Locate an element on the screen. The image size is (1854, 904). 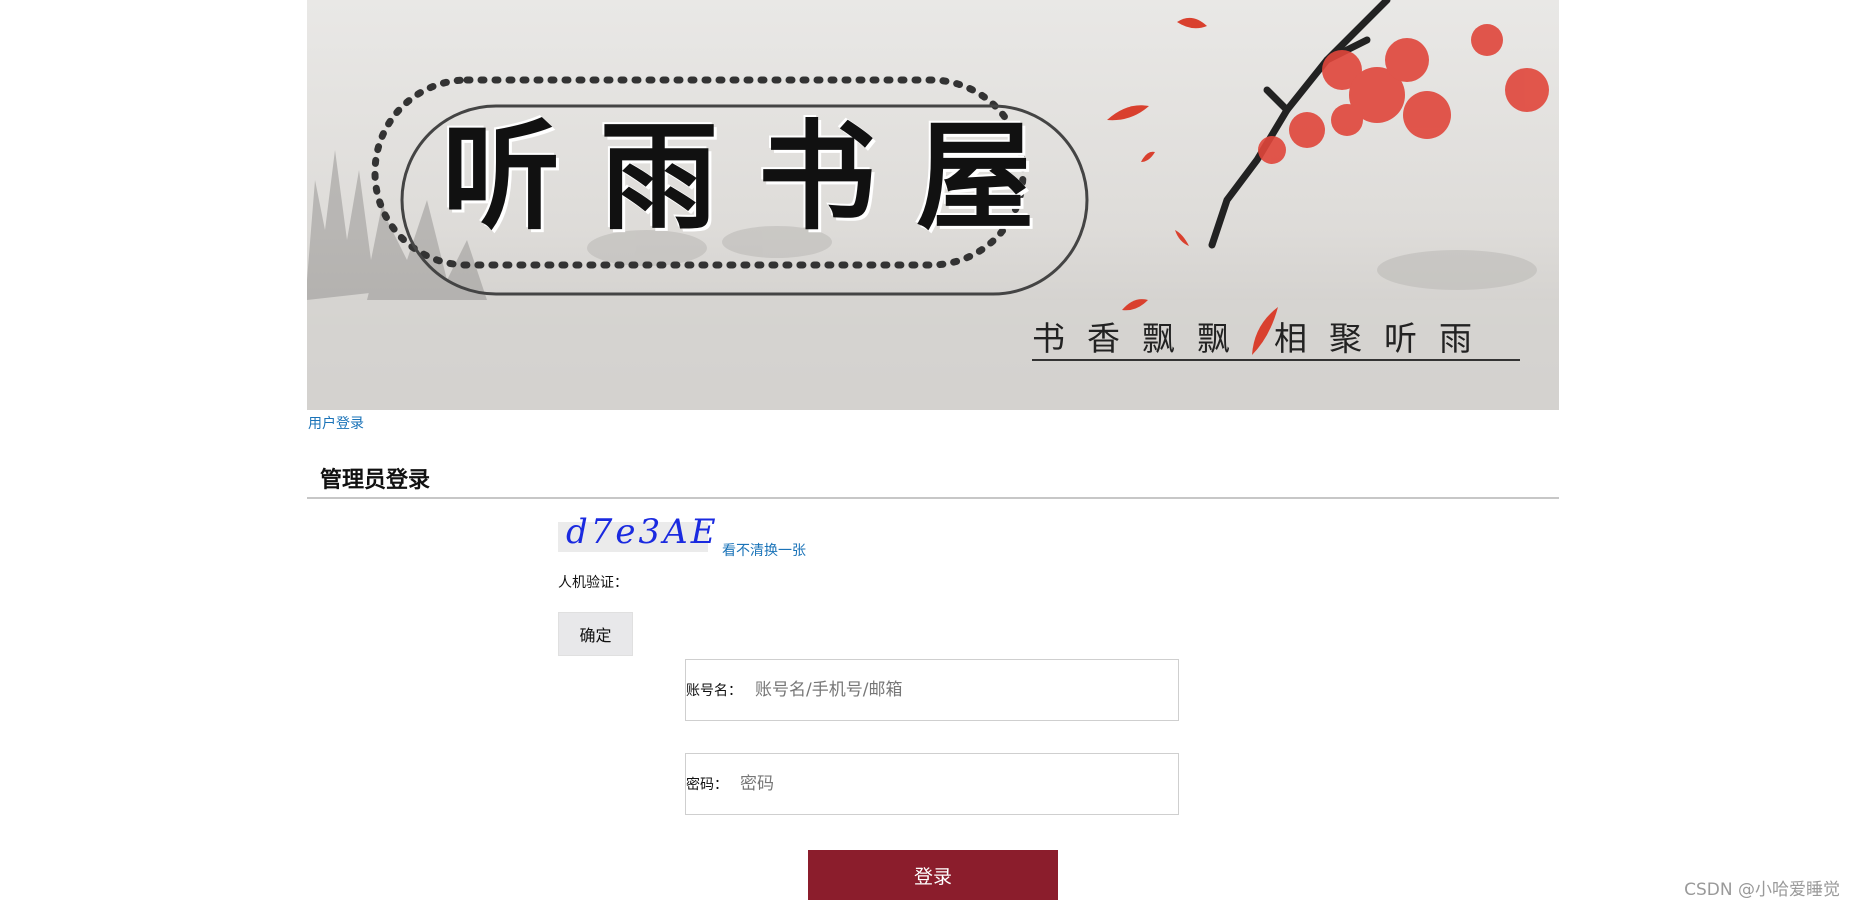
password-label: 密码： is located at coordinates (707, 785).